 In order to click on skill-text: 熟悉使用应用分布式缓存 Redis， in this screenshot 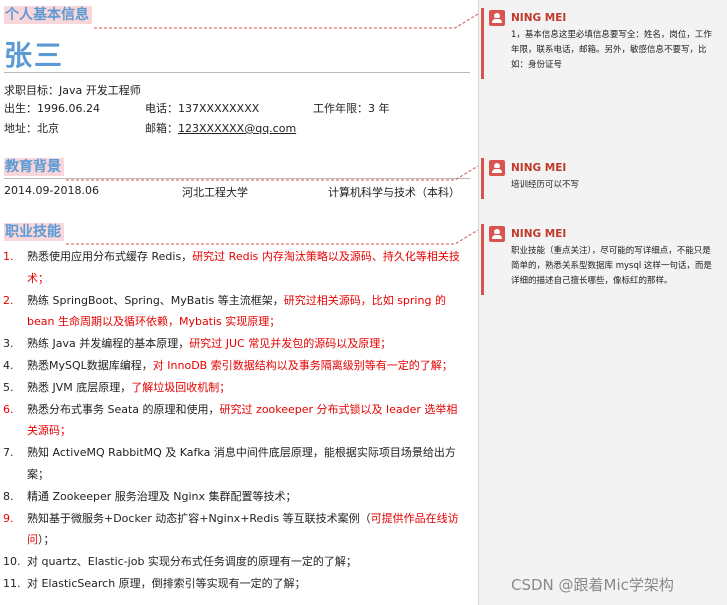, I will do `click(110, 256)`.